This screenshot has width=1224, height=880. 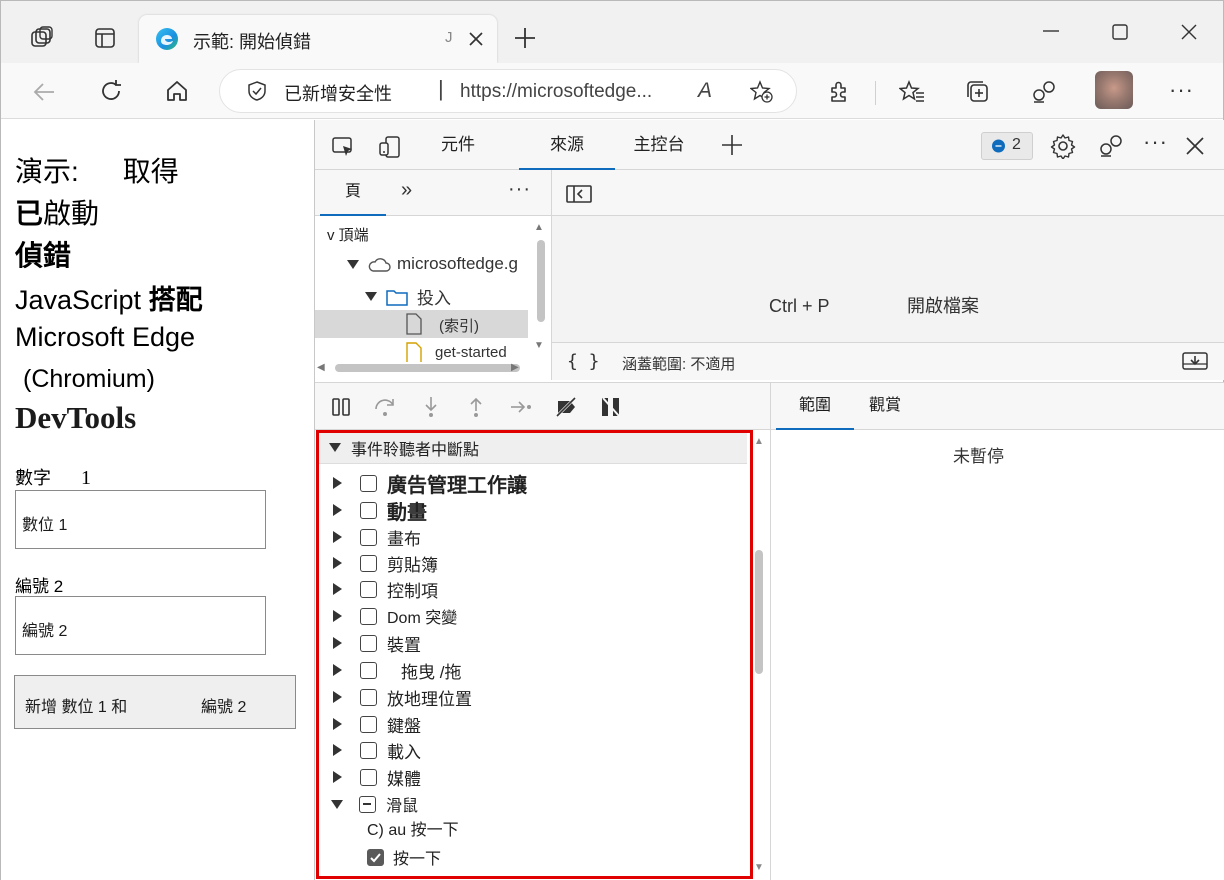 What do you see at coordinates (428, 483) in the screenshot?
I see `breakpoint-category: 廣告管理工作讓` at bounding box center [428, 483].